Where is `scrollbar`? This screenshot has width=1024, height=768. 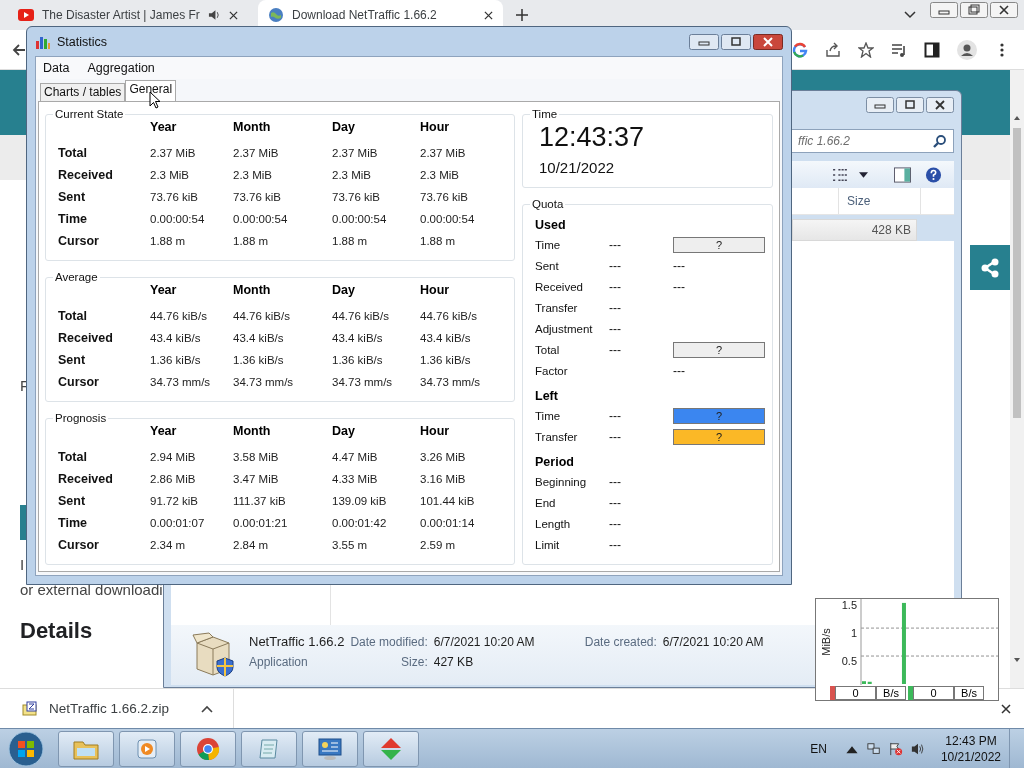 scrollbar is located at coordinates (1017, 379).